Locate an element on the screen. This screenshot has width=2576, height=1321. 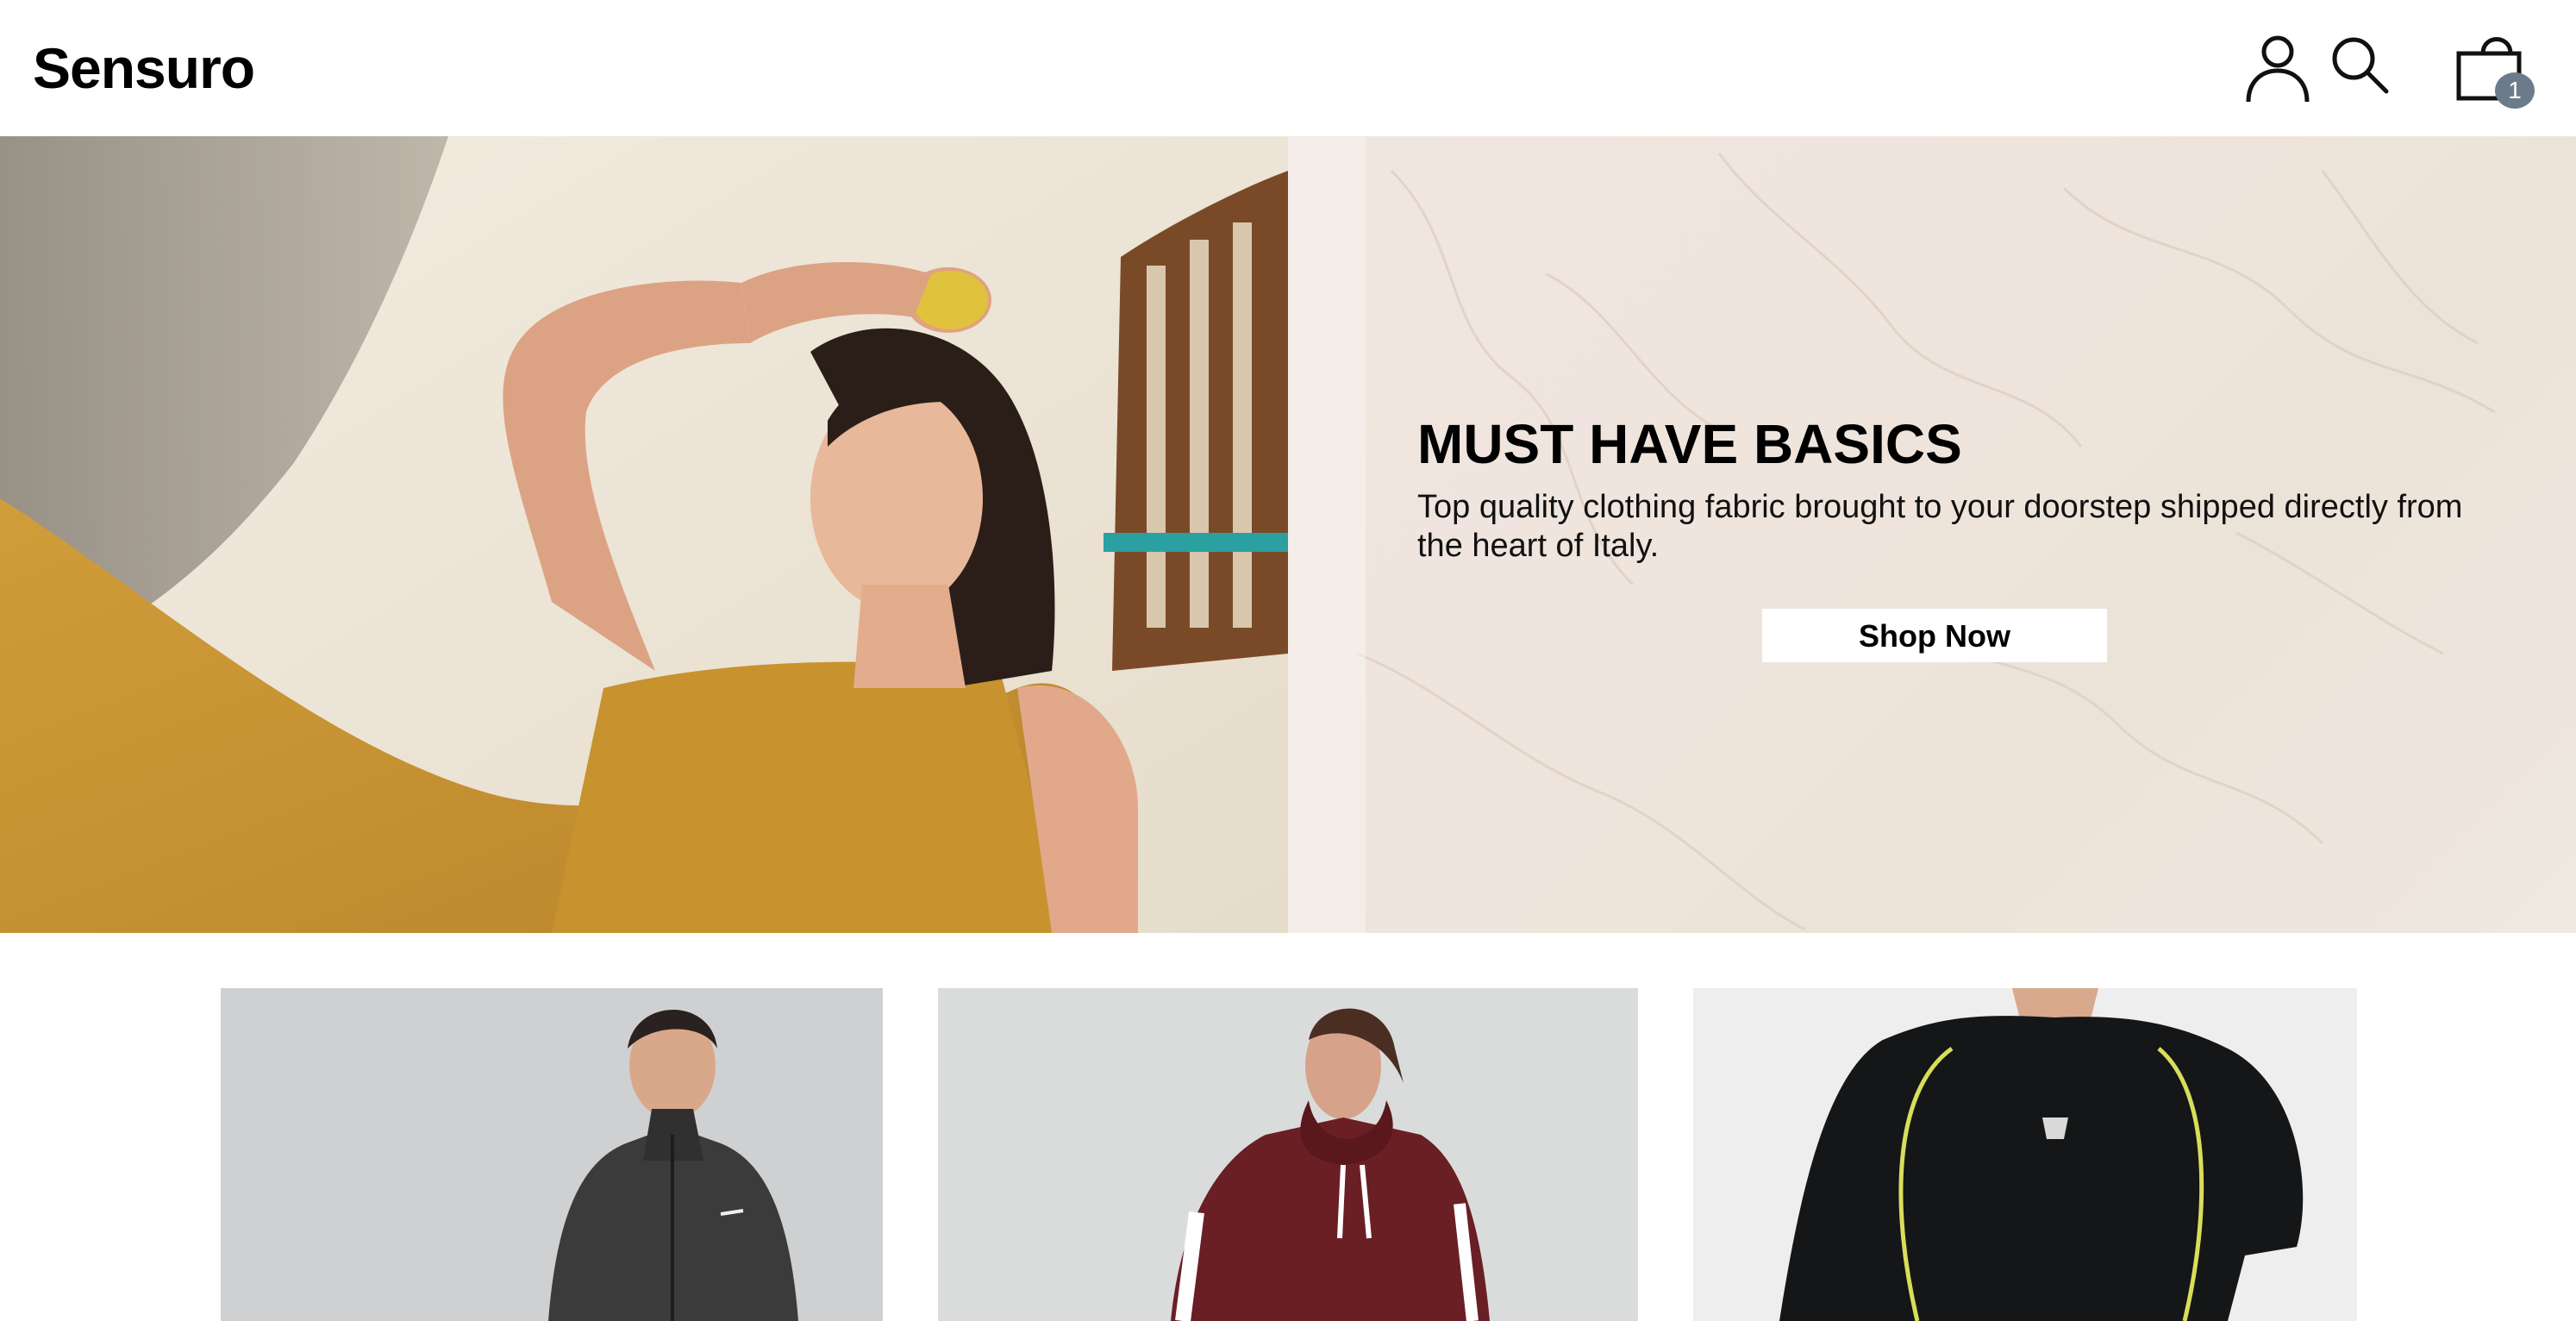
shop-now-button: Shop Now is located at coordinates (1935, 635).